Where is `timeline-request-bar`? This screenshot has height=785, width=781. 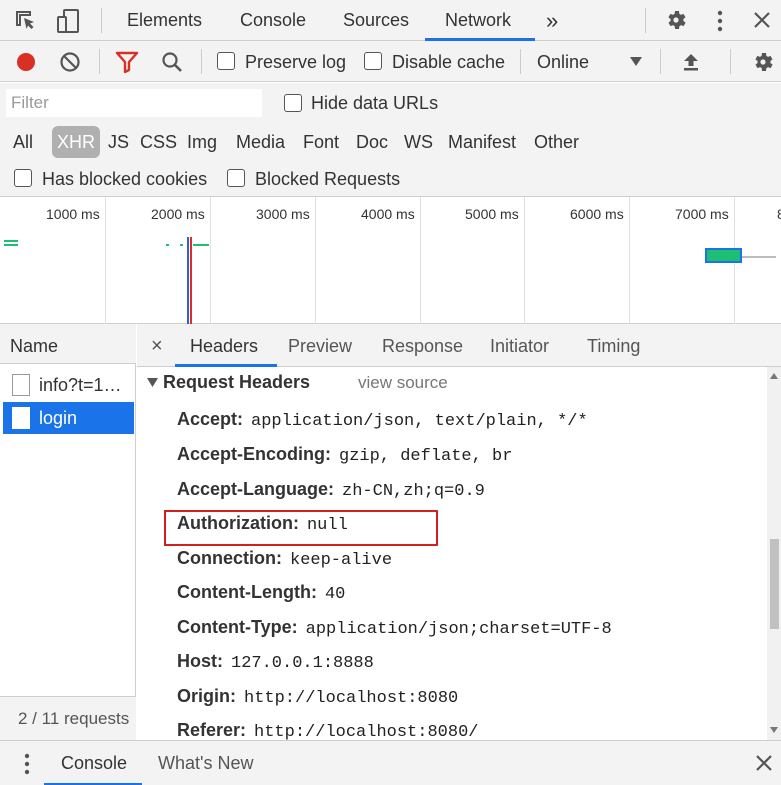 timeline-request-bar is located at coordinates (201, 245).